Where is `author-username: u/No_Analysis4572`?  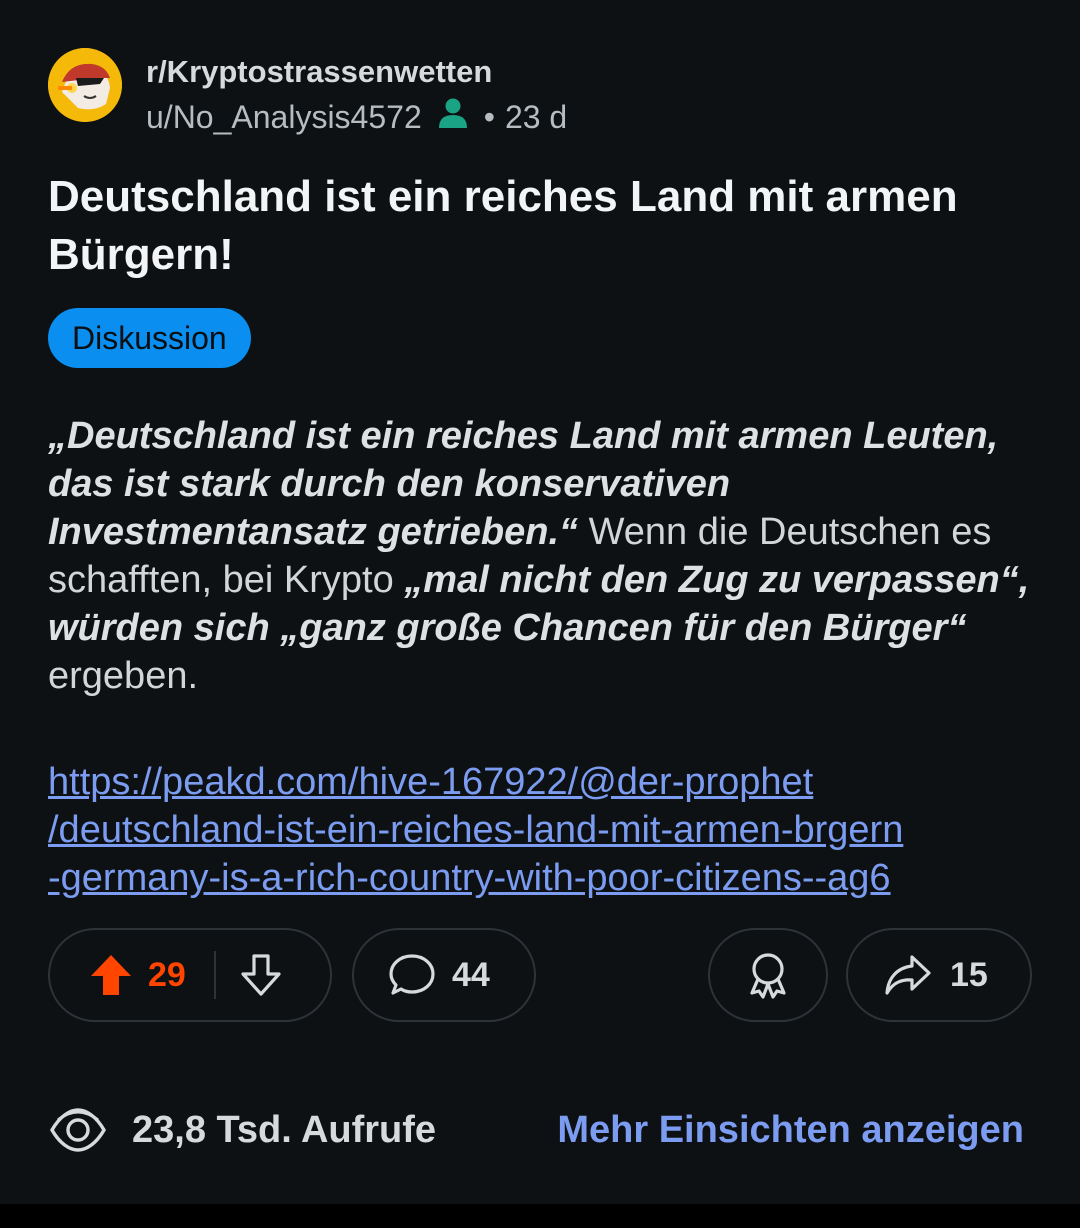
author-username: u/No_Analysis4572 is located at coordinates (284, 117).